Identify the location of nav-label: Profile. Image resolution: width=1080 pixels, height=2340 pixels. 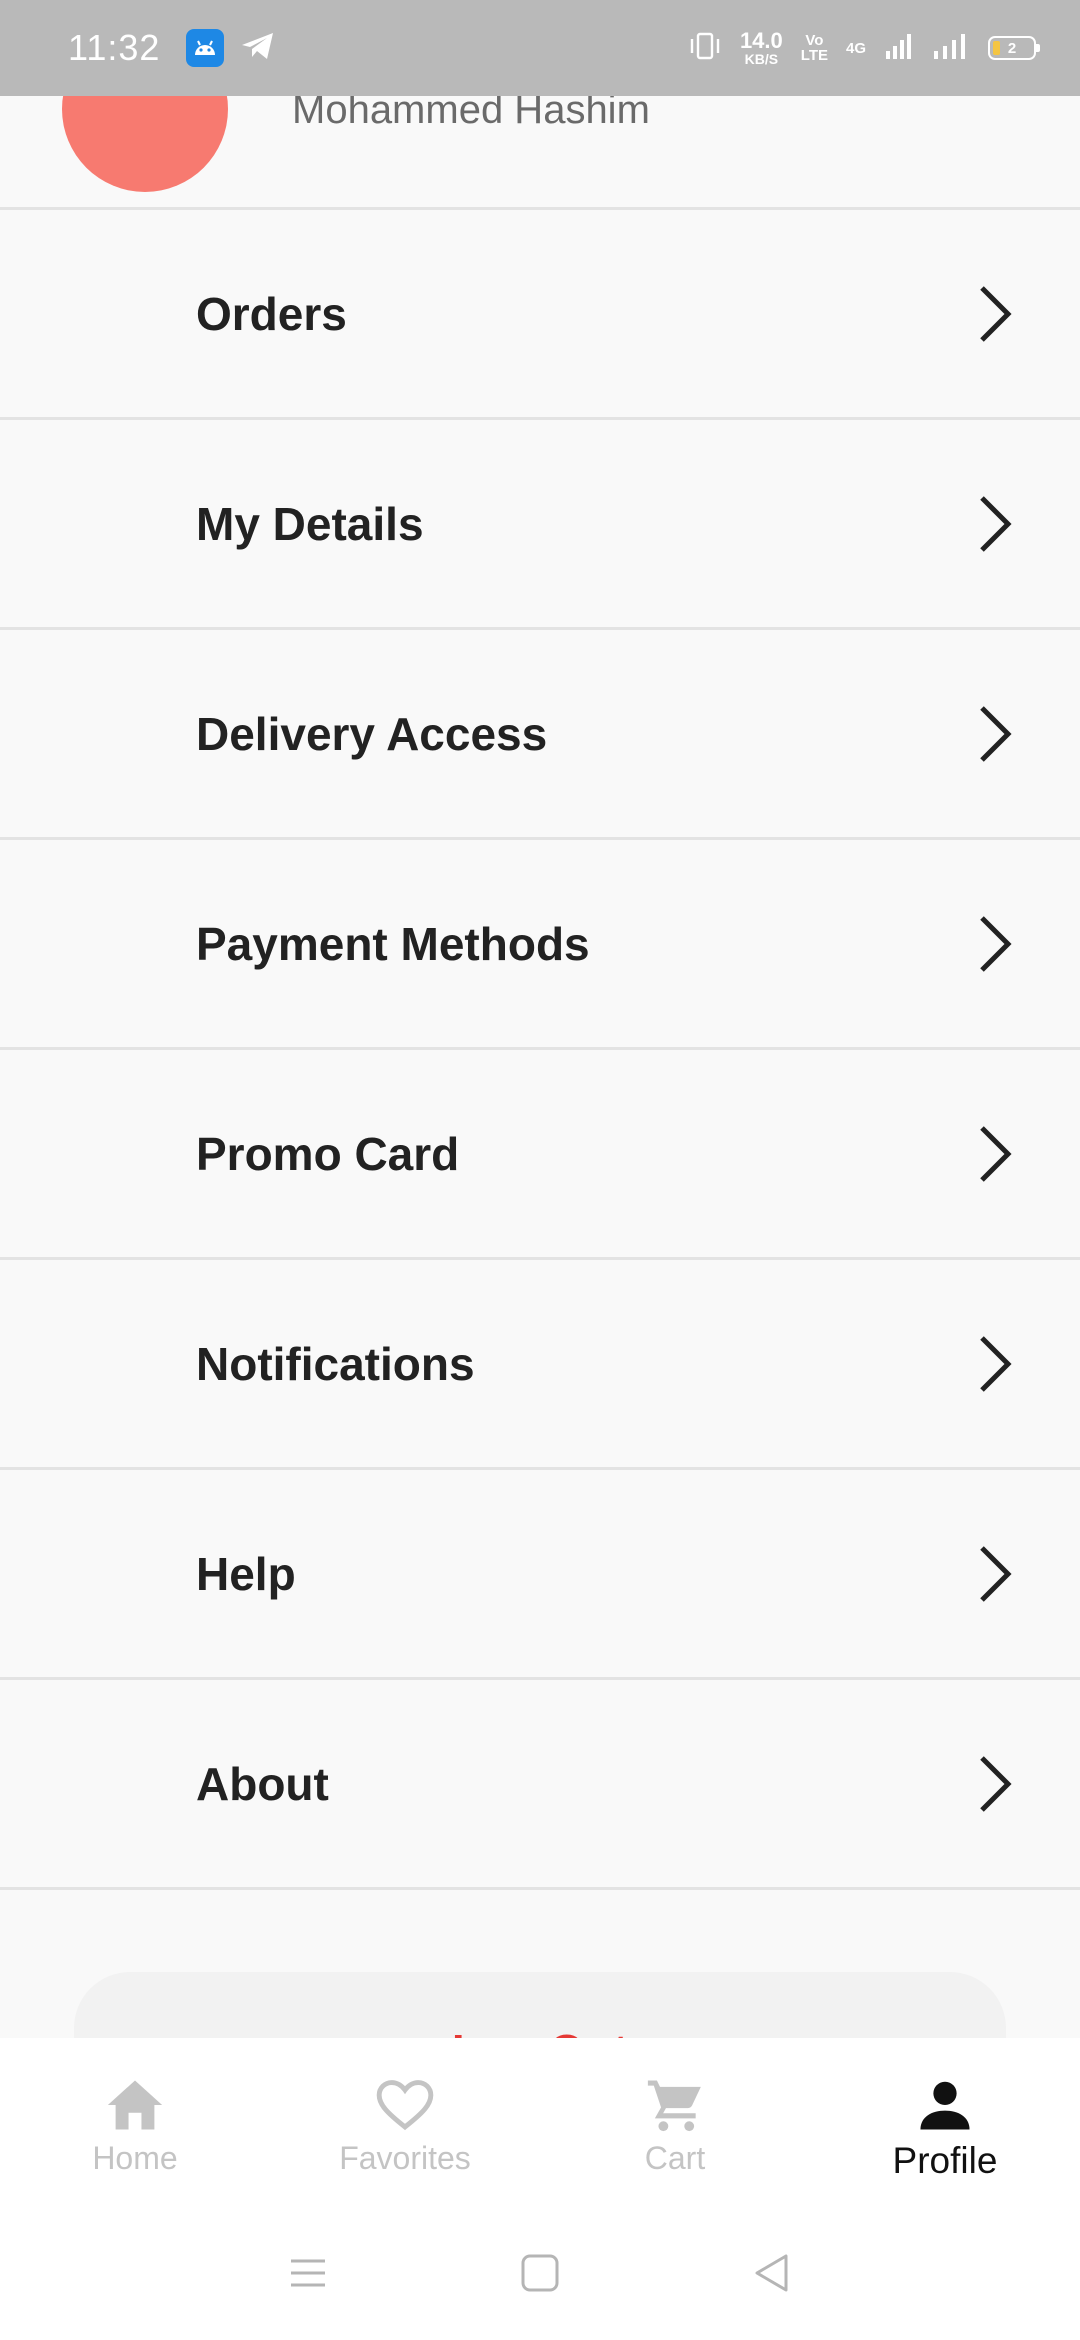
(945, 2160).